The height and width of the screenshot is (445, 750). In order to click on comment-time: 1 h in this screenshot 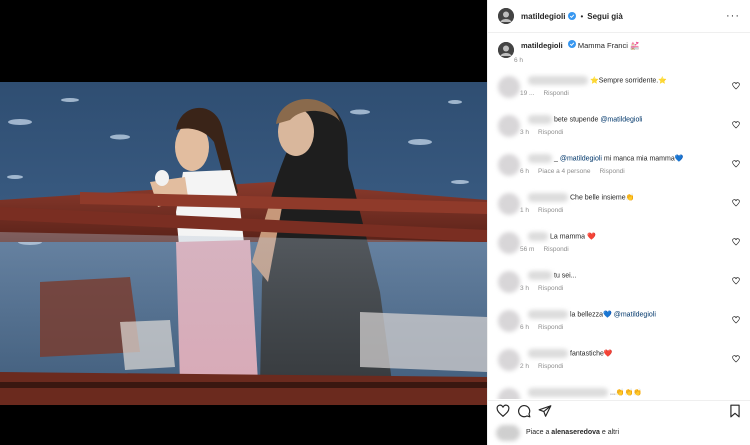, I will do `click(525, 211)`.